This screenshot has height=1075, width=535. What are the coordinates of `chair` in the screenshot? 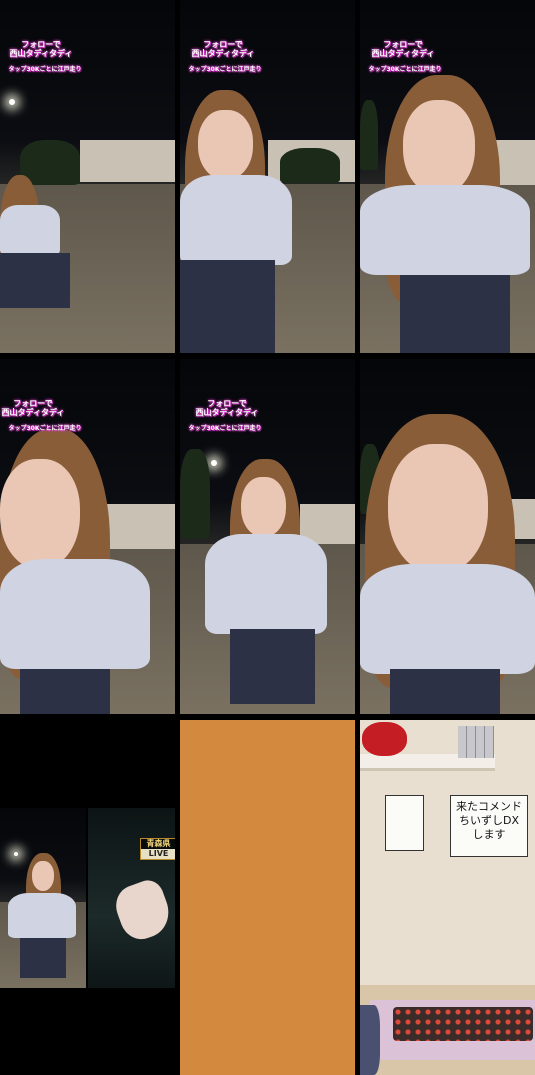 It's located at (370, 1040).